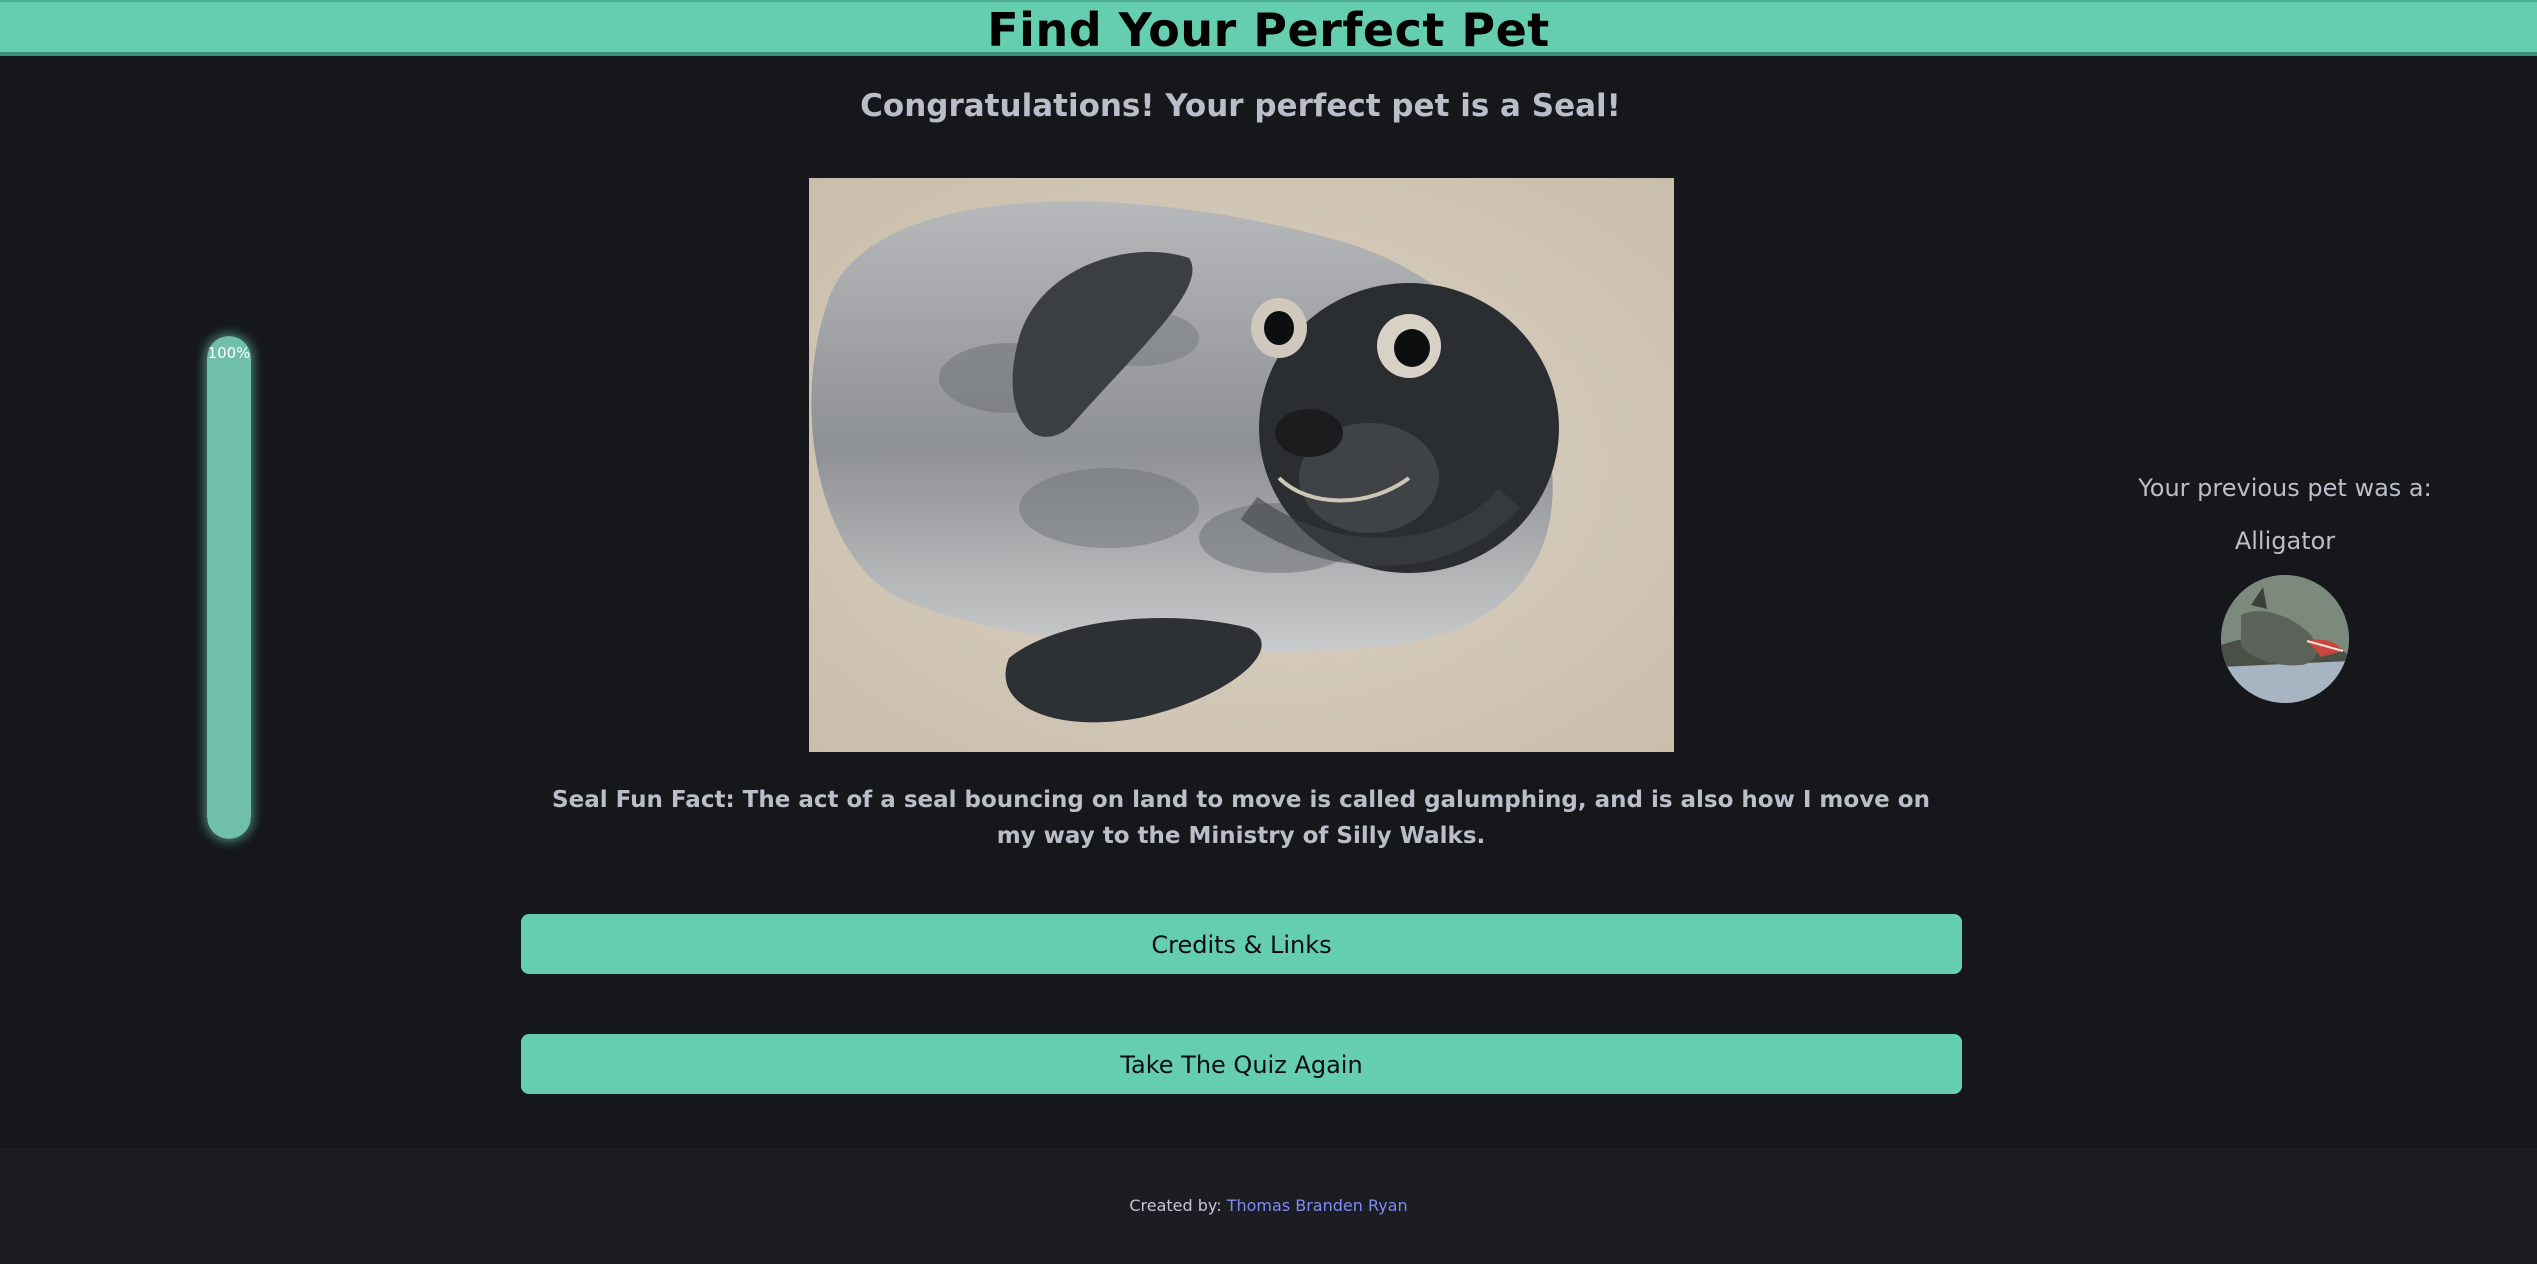  I want to click on site-header: Find Your Perfect Pet, so click(1268, 28).